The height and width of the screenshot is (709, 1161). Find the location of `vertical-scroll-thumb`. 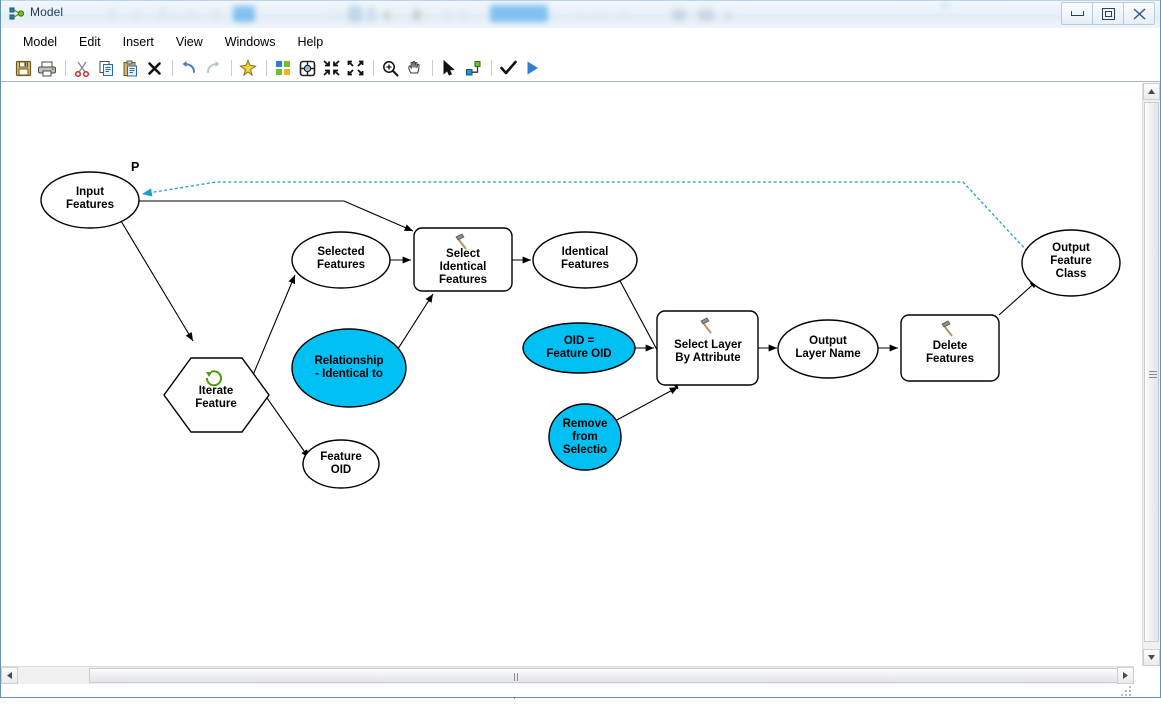

vertical-scroll-thumb is located at coordinates (1151, 372).